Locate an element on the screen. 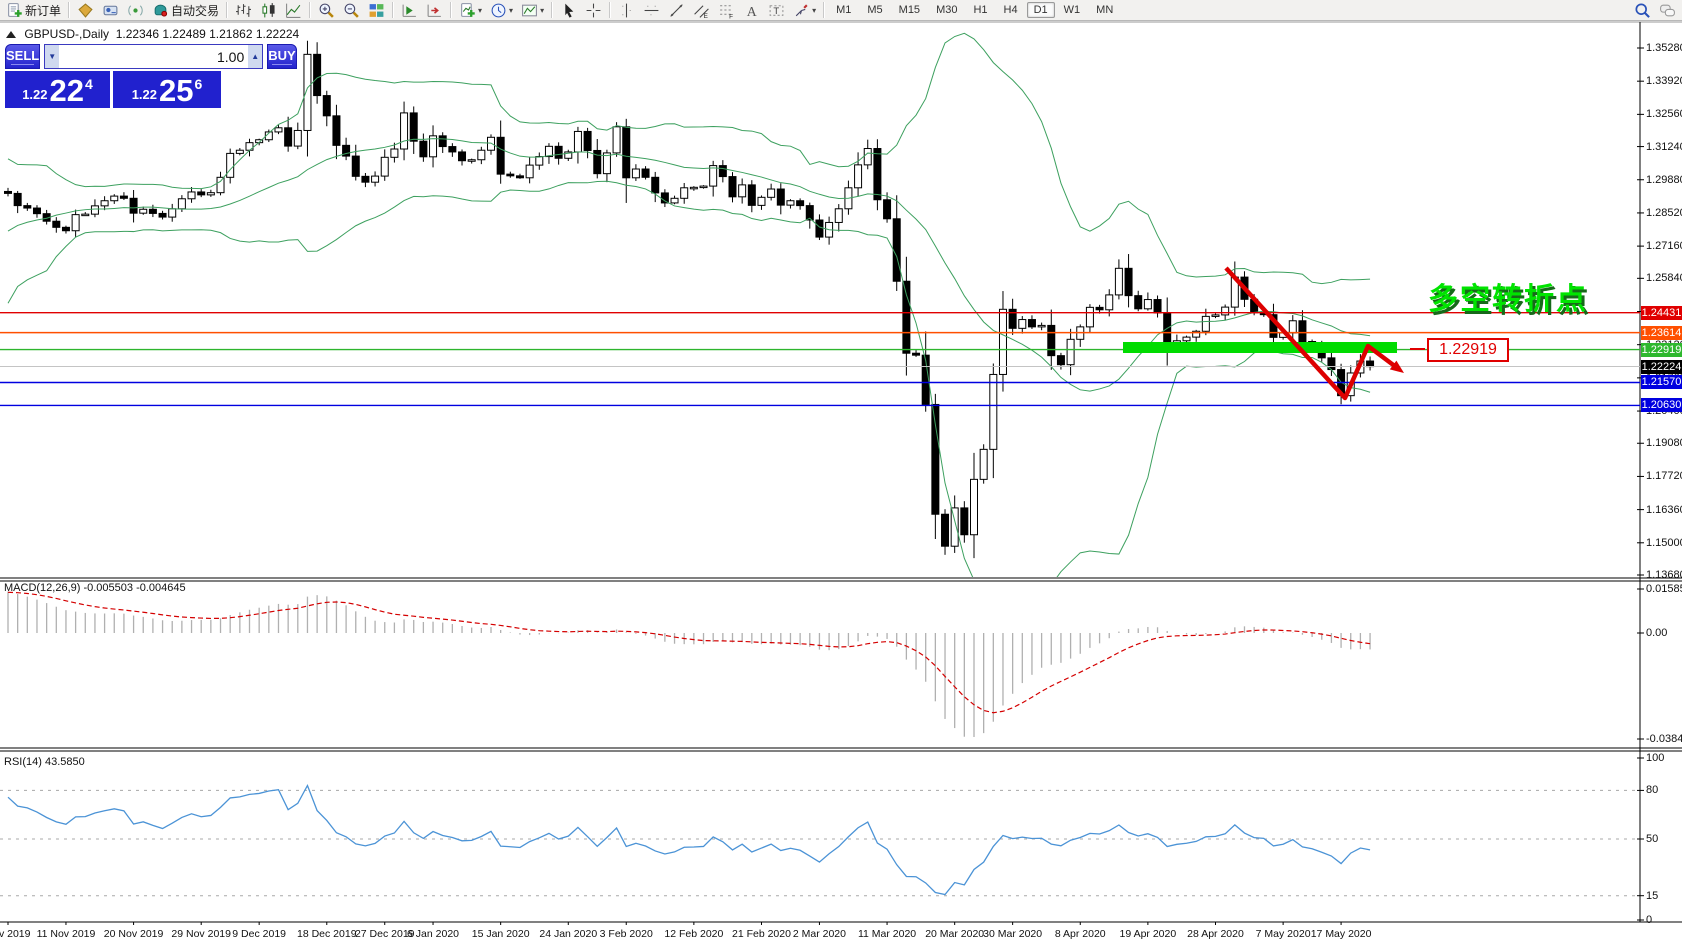  fibo-icon: F is located at coordinates (726, 10).